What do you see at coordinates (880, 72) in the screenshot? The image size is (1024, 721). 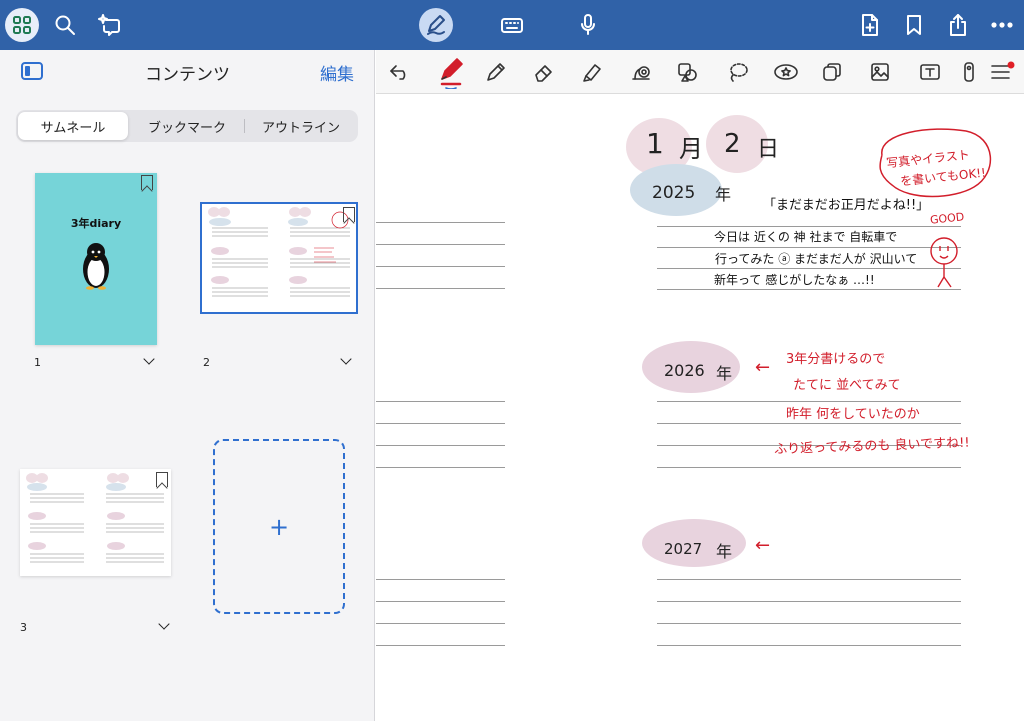 I see `image-icon` at bounding box center [880, 72].